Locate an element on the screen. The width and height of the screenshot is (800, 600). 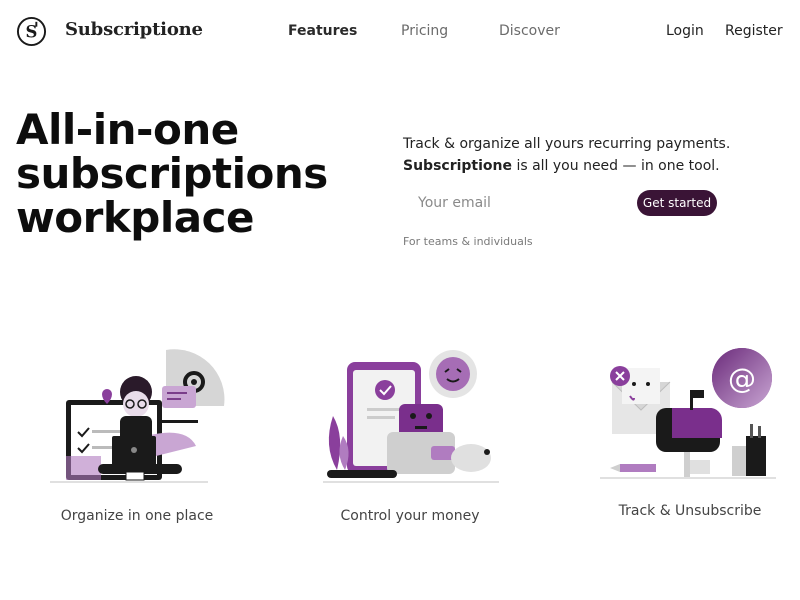
person-with-laptop-icon is located at coordinates (137, 416).